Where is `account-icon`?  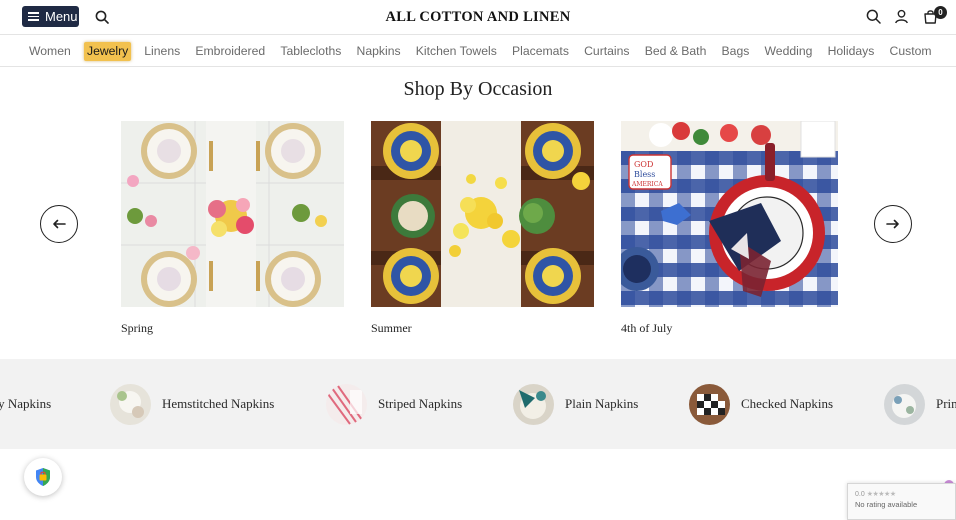 account-icon is located at coordinates (901, 16).